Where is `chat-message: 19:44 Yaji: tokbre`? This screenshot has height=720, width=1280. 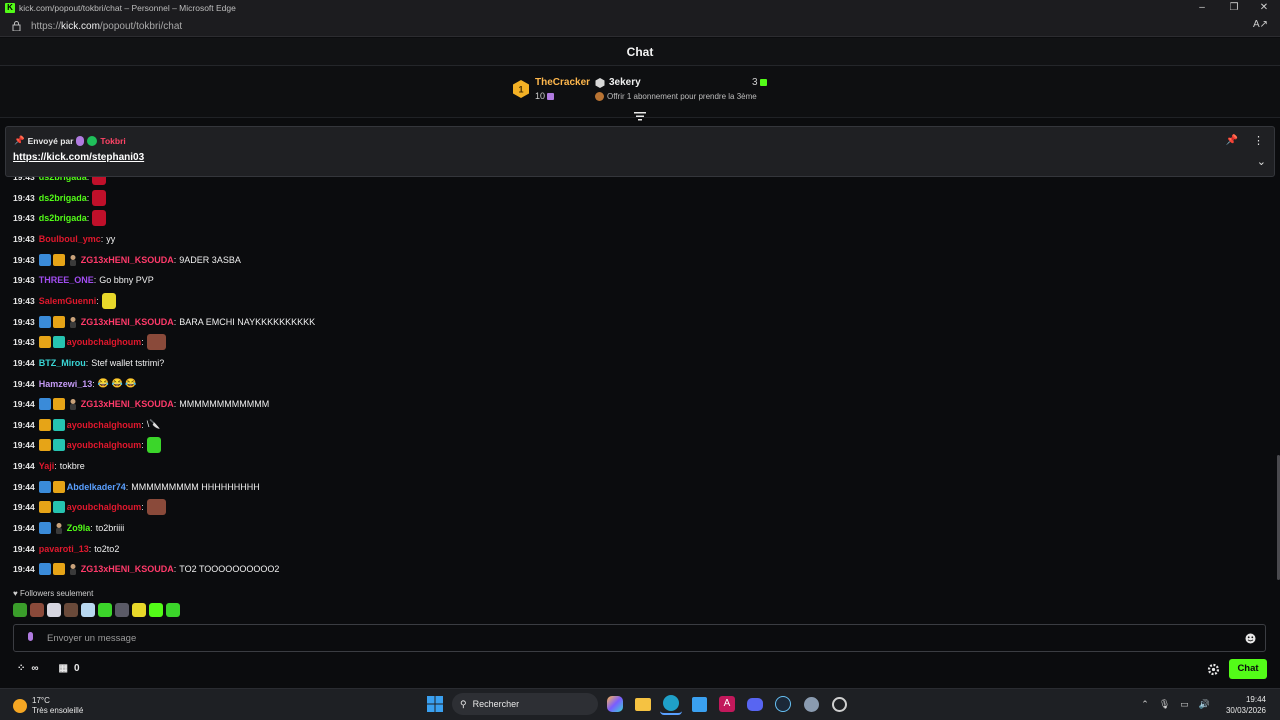
chat-message: 19:44 Yaji: tokbre is located at coordinates (49, 466).